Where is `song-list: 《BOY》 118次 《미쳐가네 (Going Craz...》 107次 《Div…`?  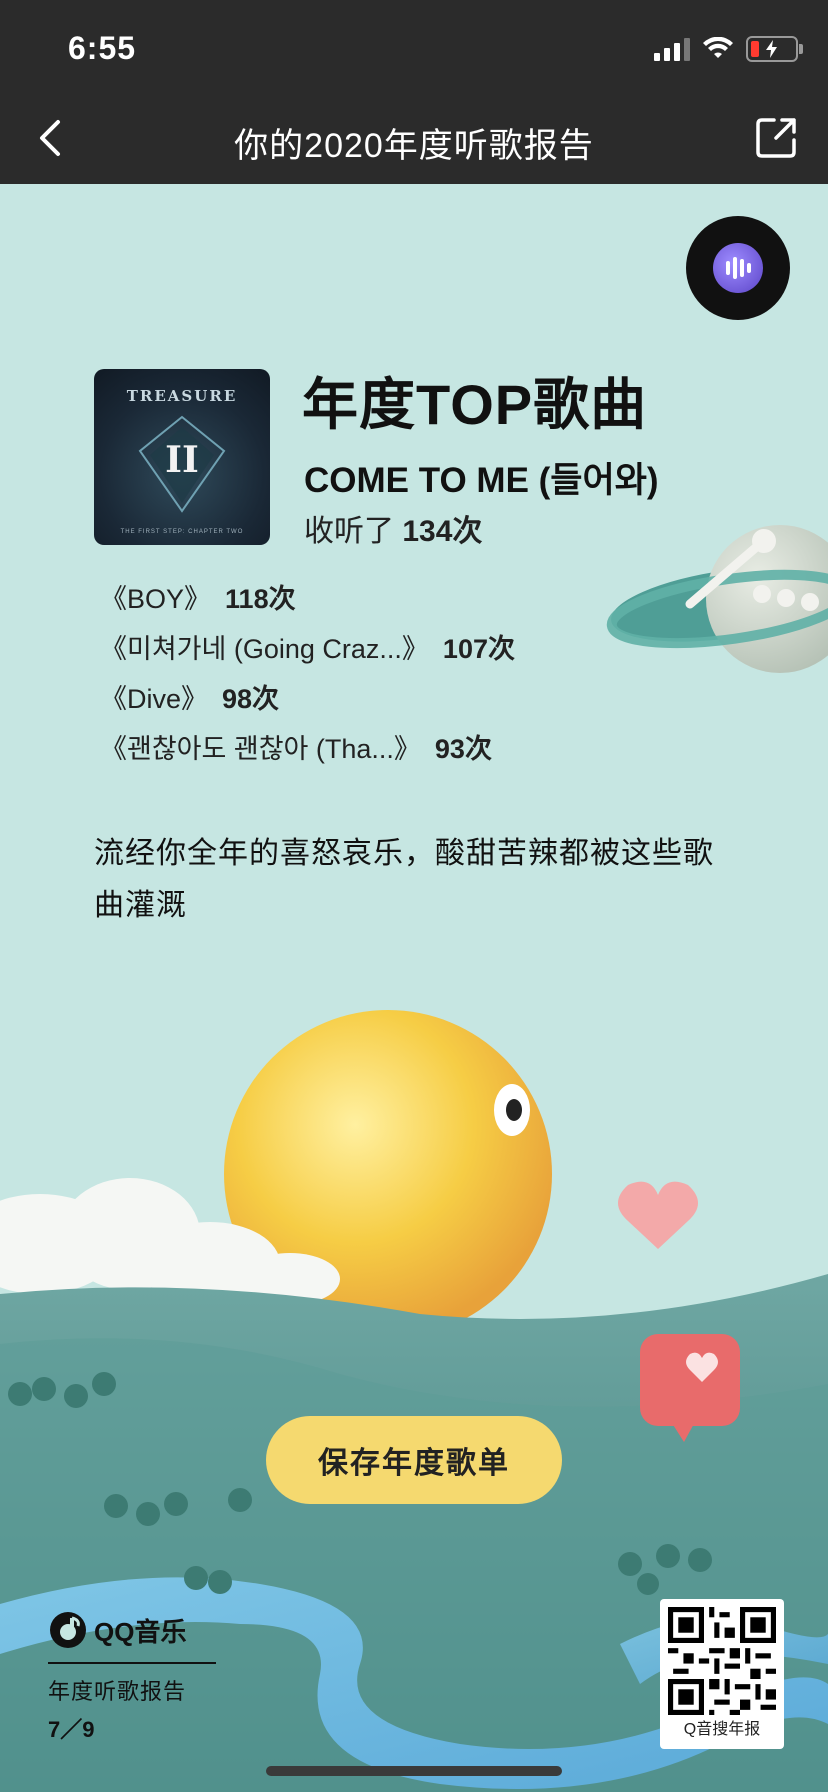
song-list: 《BOY》 118次 《미쳐가네 (Going Craz...》 107次 《Div… is located at coordinates (307, 674).